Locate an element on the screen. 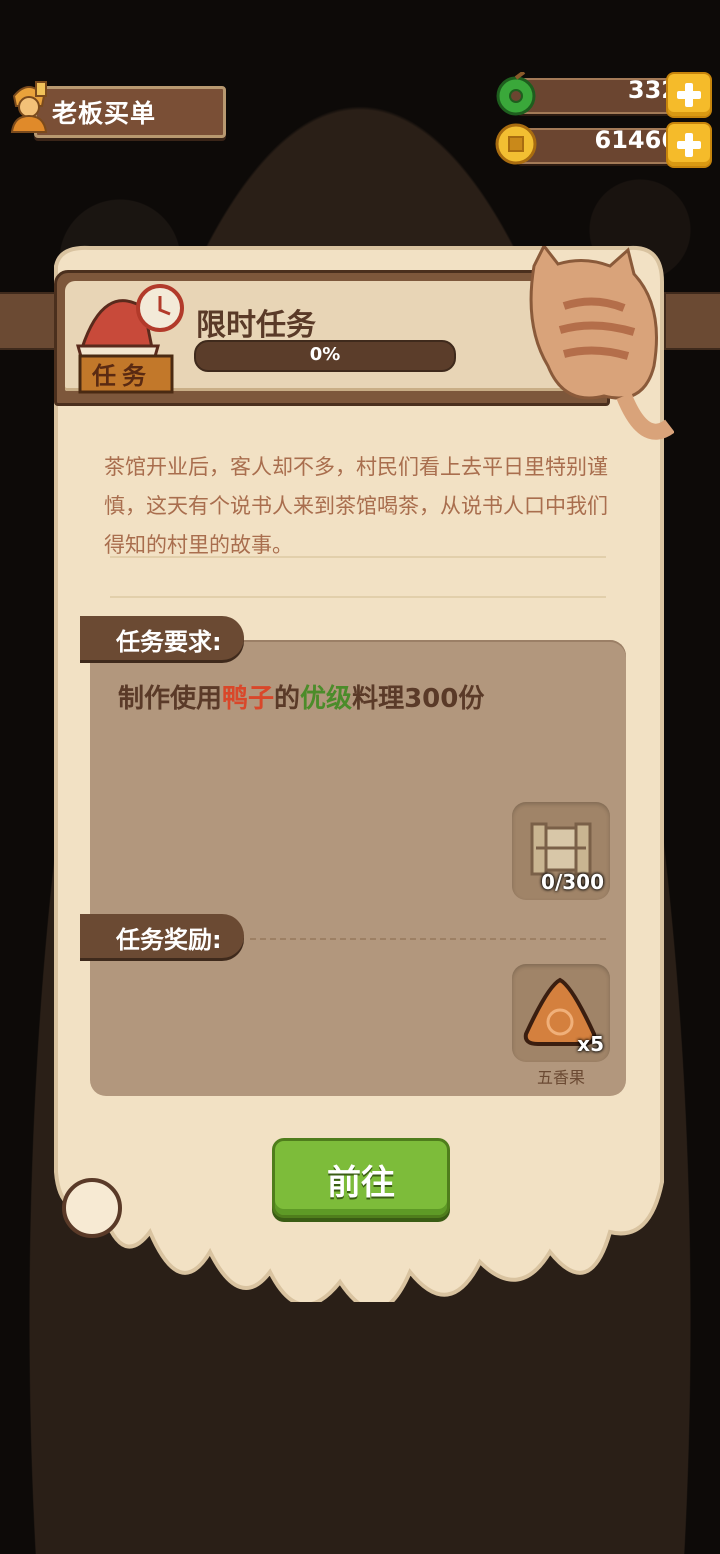 The width and height of the screenshot is (720, 1554). boss-pay-button: 老板买单 is located at coordinates (116, 109).